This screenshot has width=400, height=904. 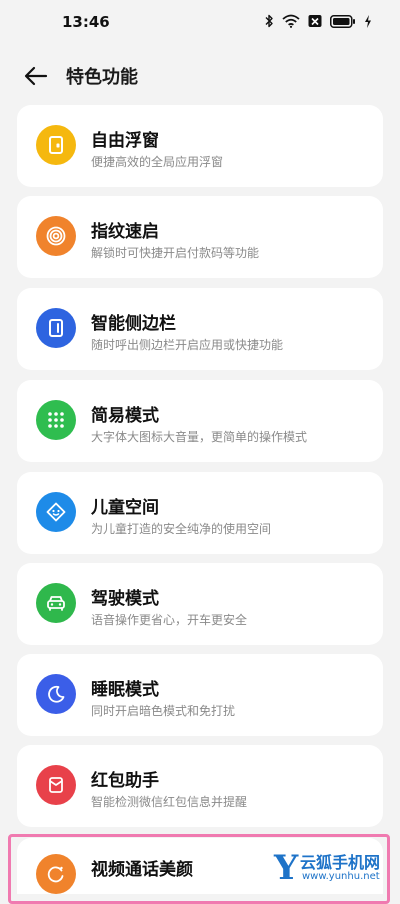 What do you see at coordinates (56, 145) in the screenshot?
I see `floating-window-icon` at bounding box center [56, 145].